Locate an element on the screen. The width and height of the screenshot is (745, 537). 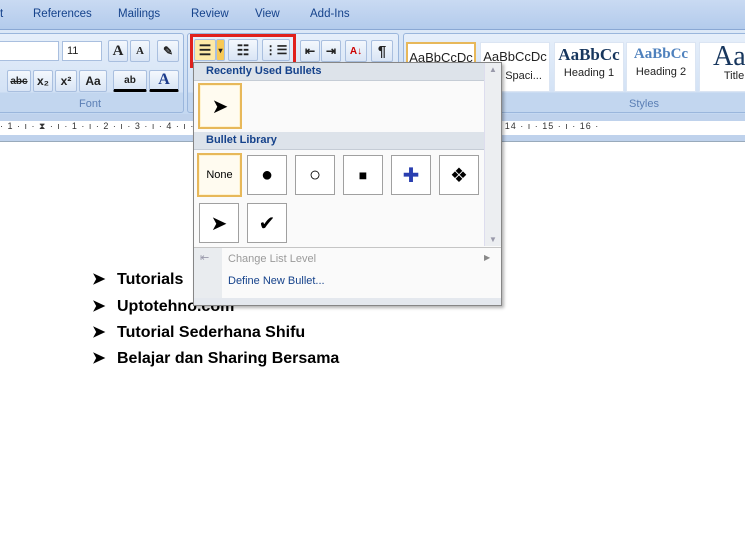
font-color-button: A is located at coordinates (164, 81).